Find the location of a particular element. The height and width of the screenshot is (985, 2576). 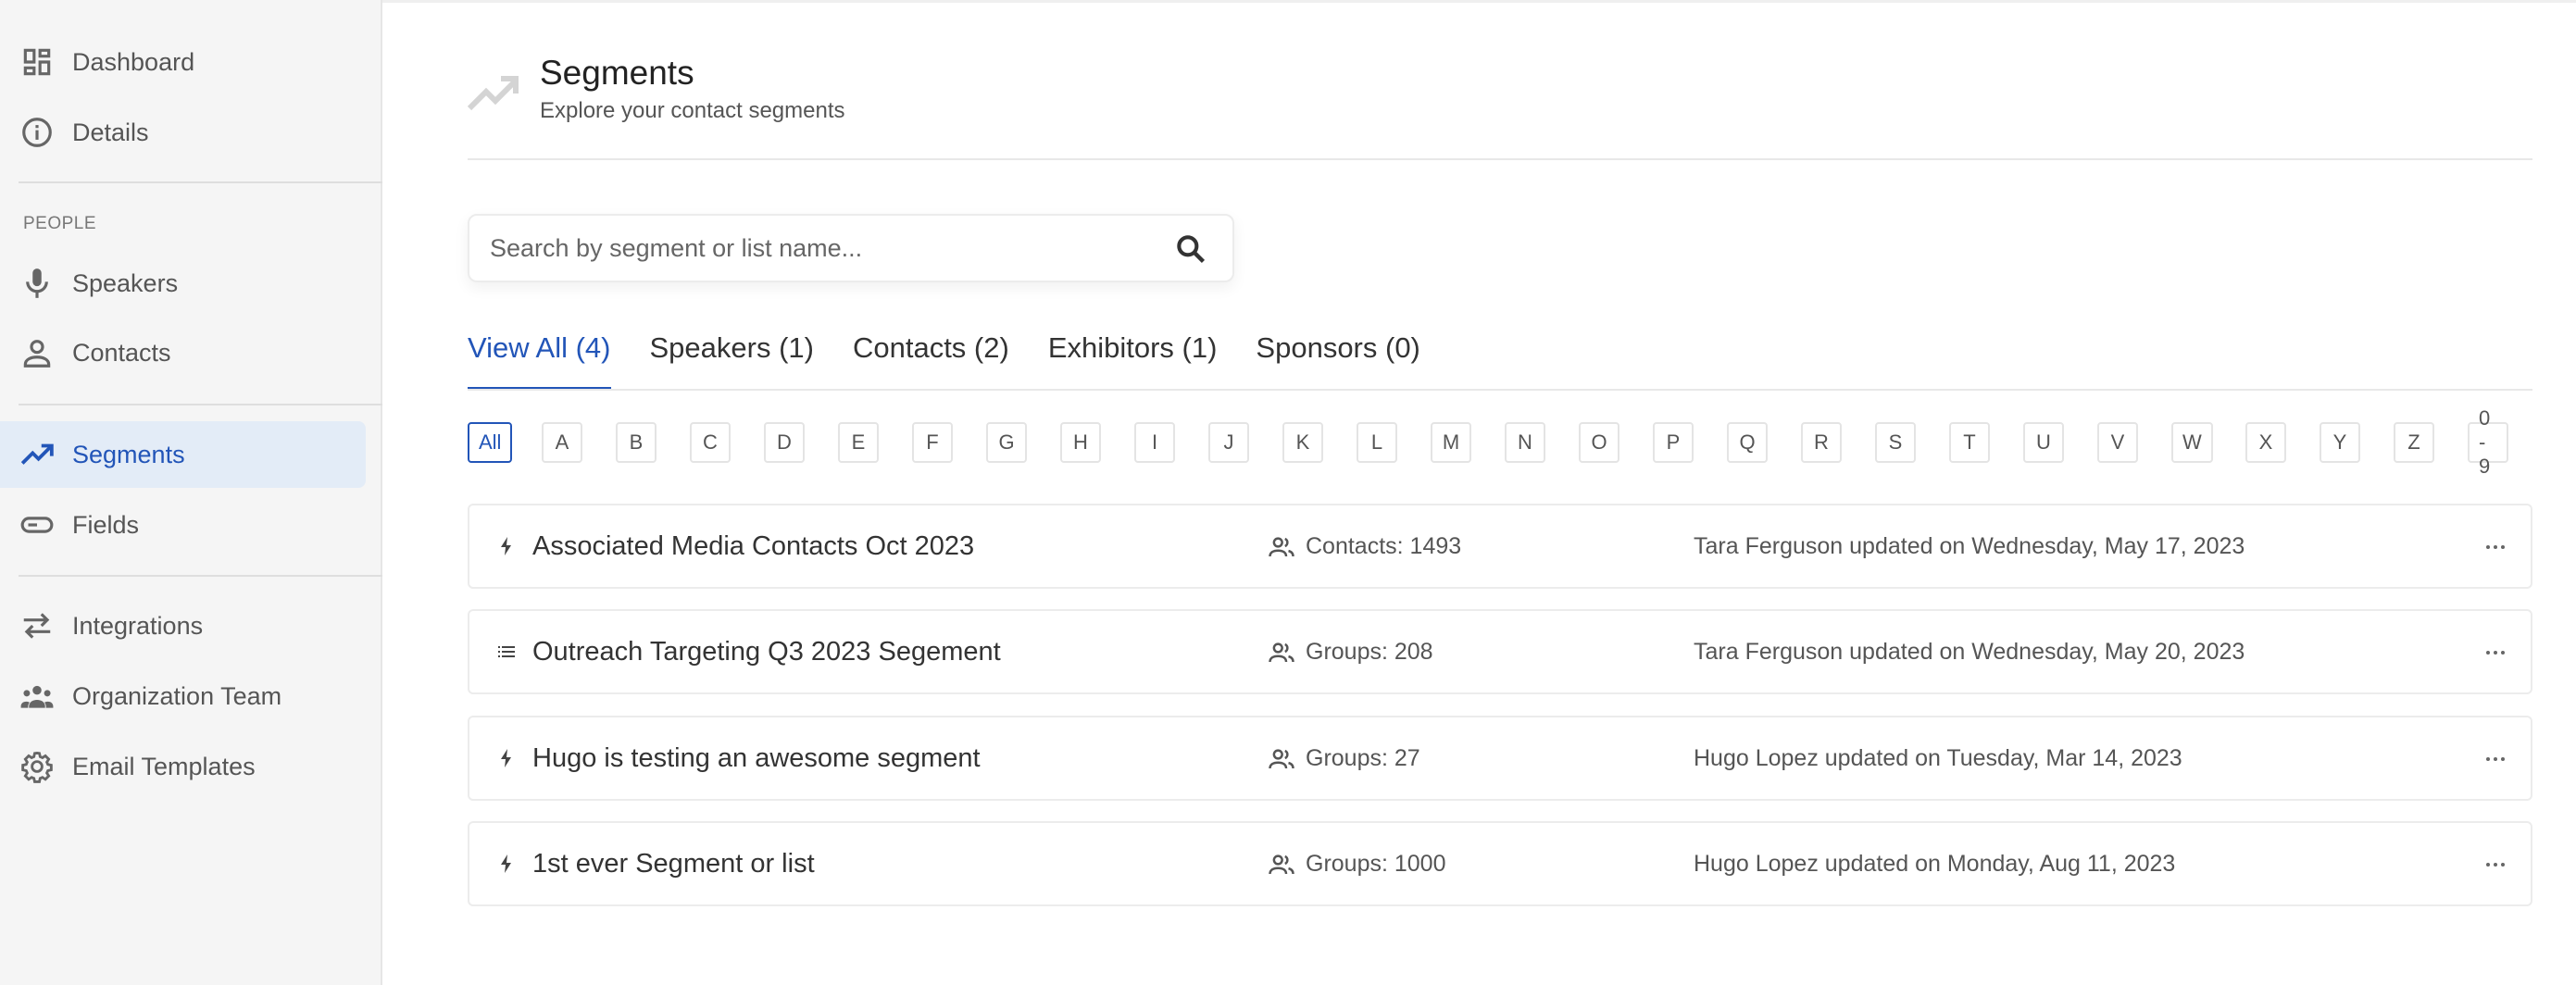

tab-speakers: Speakers (1) is located at coordinates (732, 361).